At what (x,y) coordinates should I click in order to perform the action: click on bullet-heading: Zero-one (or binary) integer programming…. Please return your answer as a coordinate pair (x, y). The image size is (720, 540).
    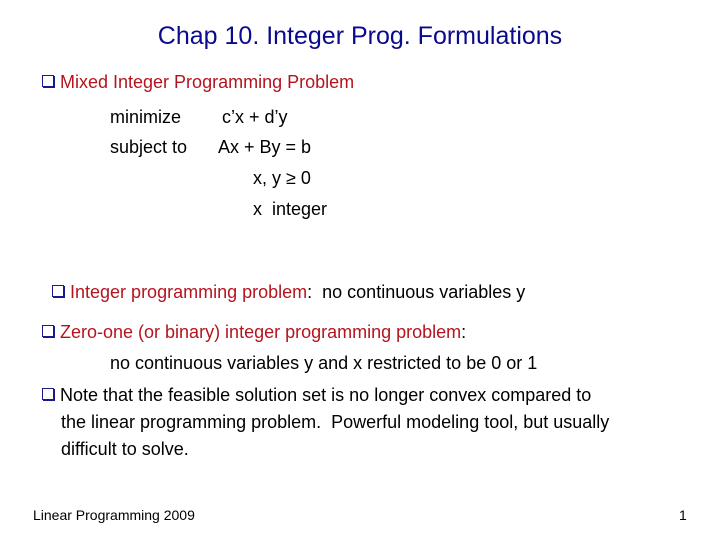
    Looking at the image, I should click on (261, 332).